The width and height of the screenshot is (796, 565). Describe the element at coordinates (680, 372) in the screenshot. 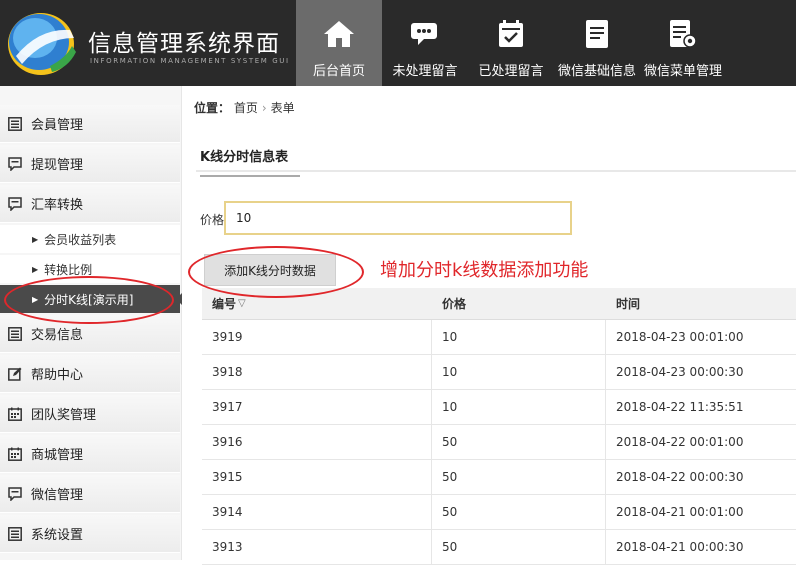

I see `cell-time: 2018-04-23 00:00:30` at that location.